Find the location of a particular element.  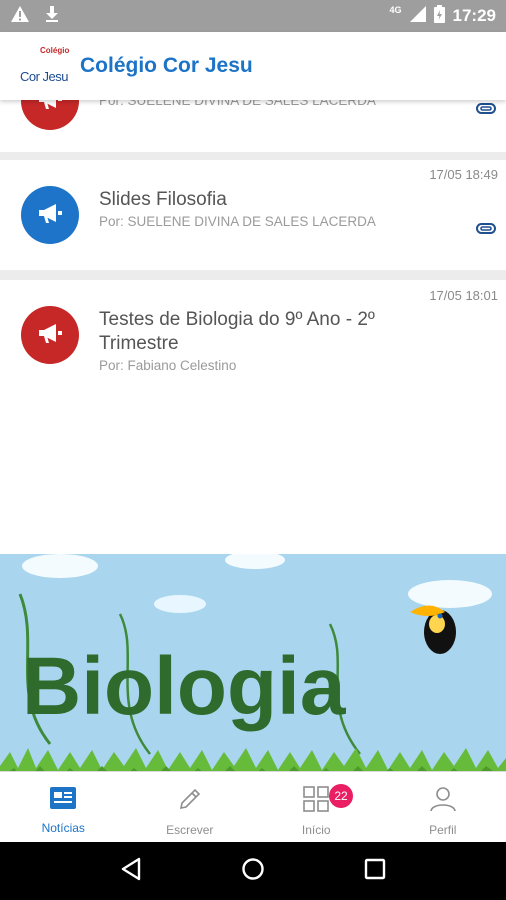

post-title: Slides Filosofia is located at coordinates (163, 199).